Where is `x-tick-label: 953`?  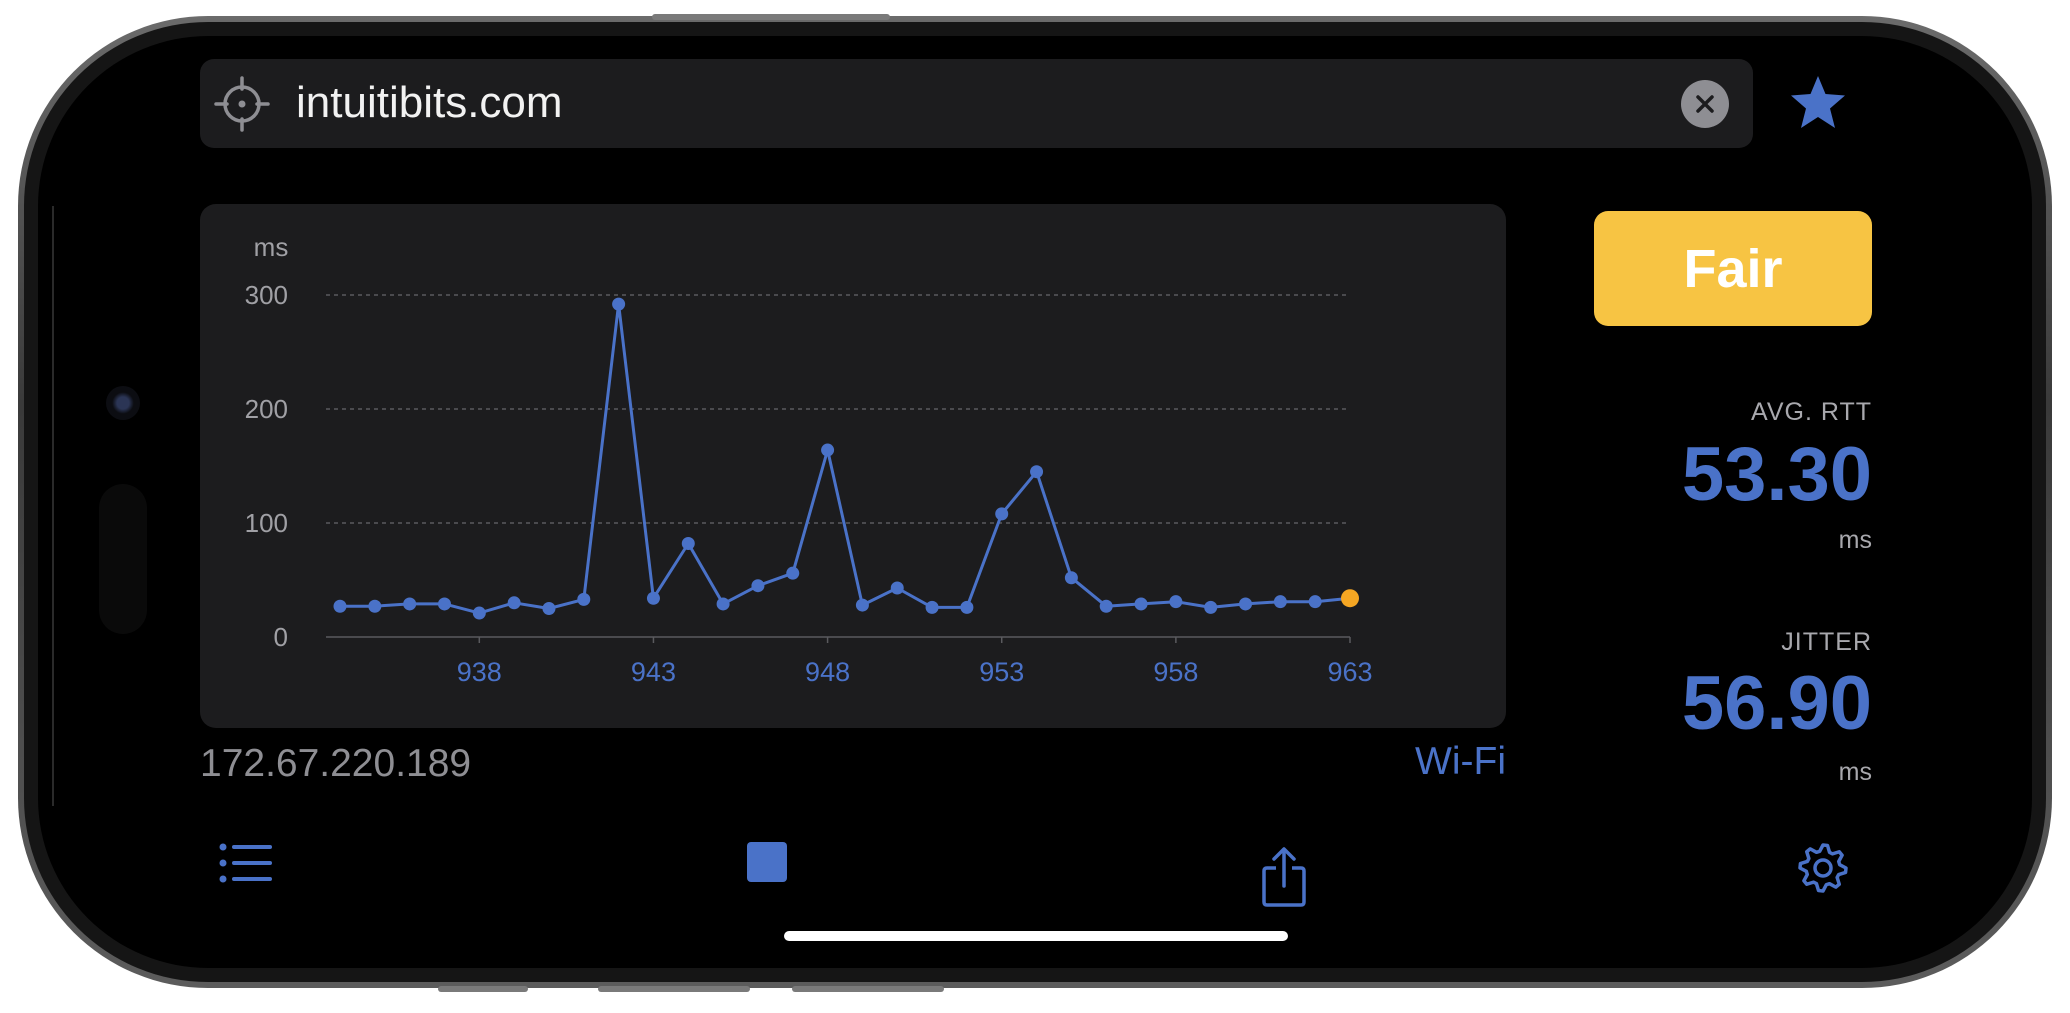
x-tick-label: 953 is located at coordinates (1001, 672).